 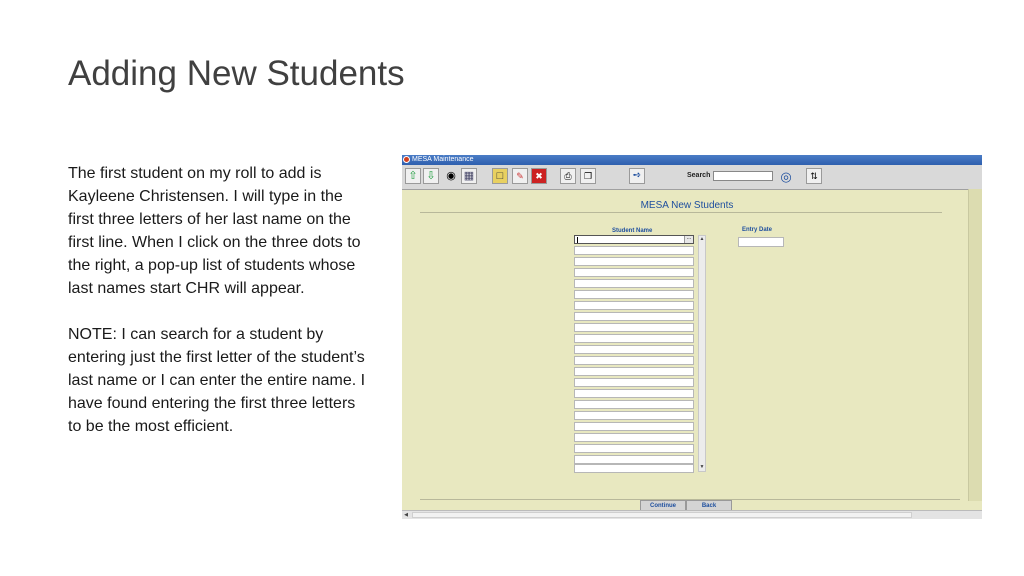 I want to click on toolbar: ⇧ ⇩ ◉ ▦ □ ✎ ✖ ⎙ ❐ ➺ Search ◎ ⇅, so click(x=692, y=177).